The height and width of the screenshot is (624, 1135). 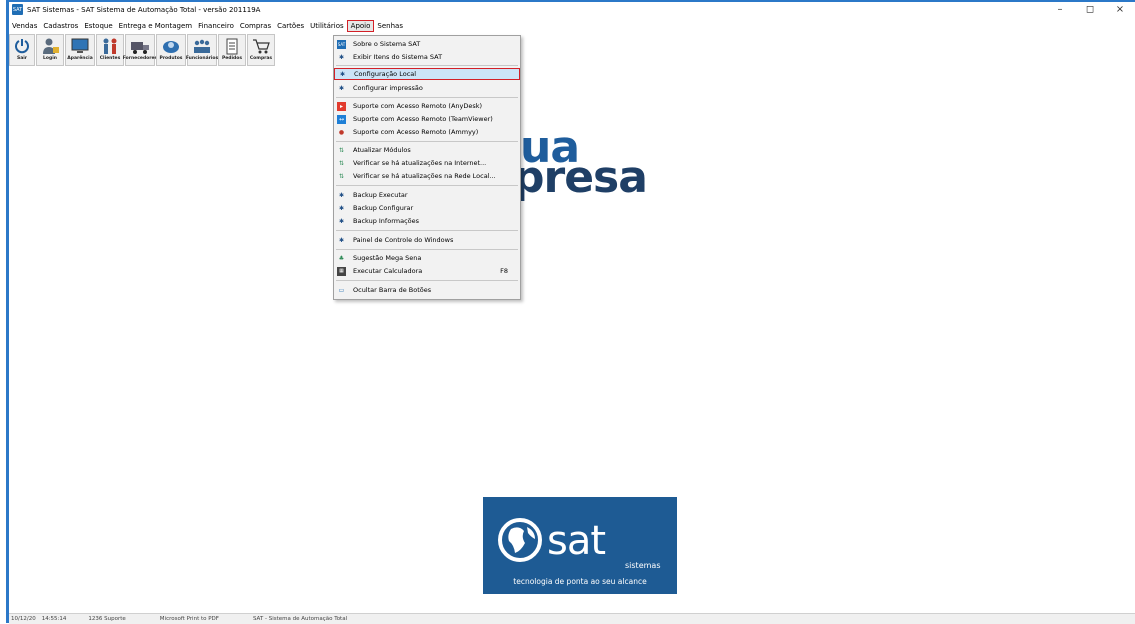 I want to click on minimize-button: –, so click(x=1060, y=9).